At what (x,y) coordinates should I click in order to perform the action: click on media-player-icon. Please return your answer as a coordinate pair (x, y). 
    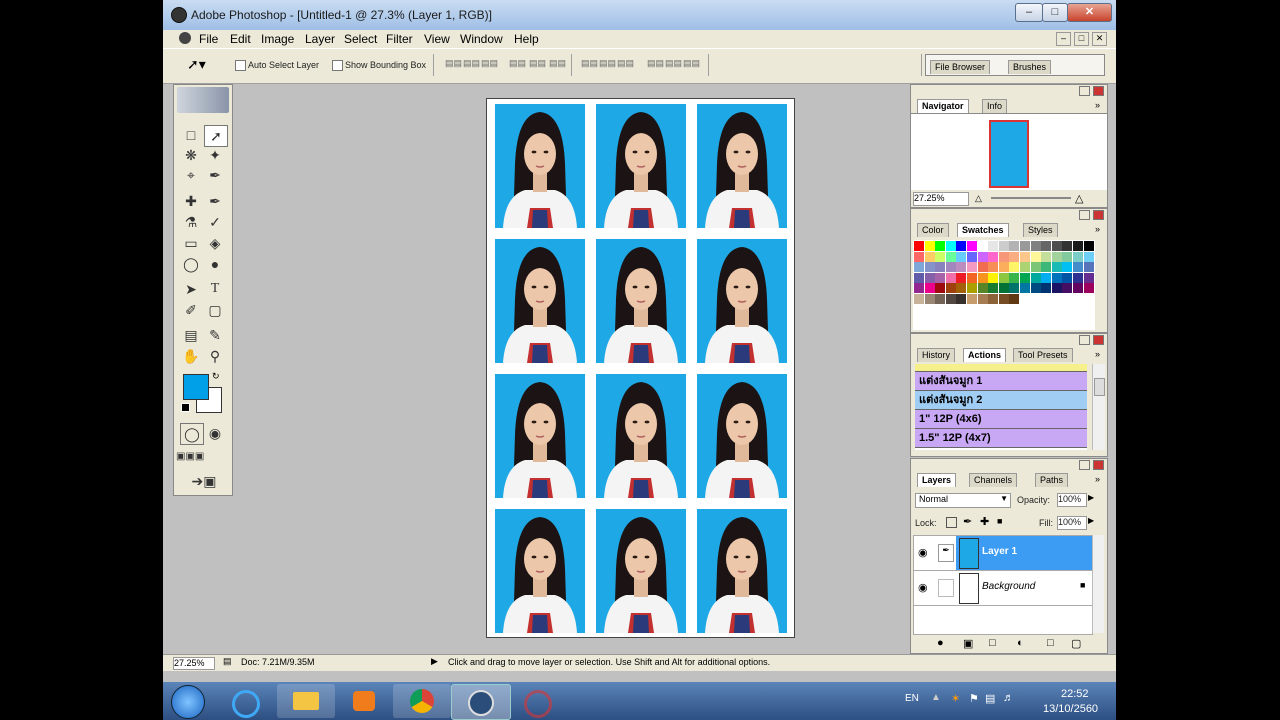
    Looking at the image, I should click on (364, 701).